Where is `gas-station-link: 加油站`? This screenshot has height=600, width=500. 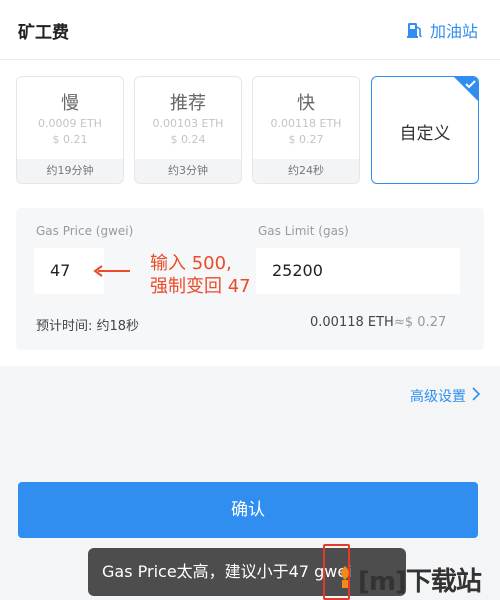
gas-station-link: 加油站 is located at coordinates (442, 30).